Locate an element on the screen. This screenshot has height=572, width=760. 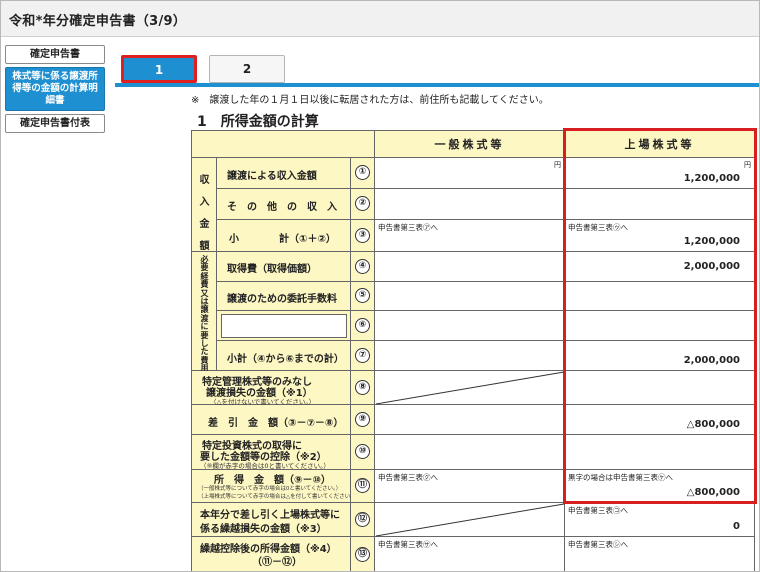
row-12-general-strike is located at coordinates (470, 520).